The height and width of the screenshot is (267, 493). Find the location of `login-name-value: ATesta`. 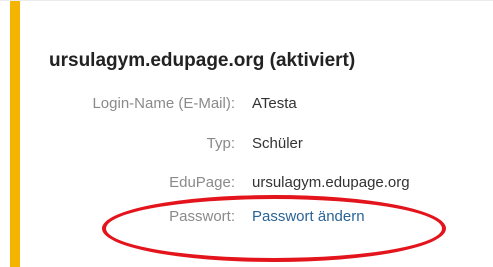

login-name-value: ATesta is located at coordinates (274, 103).